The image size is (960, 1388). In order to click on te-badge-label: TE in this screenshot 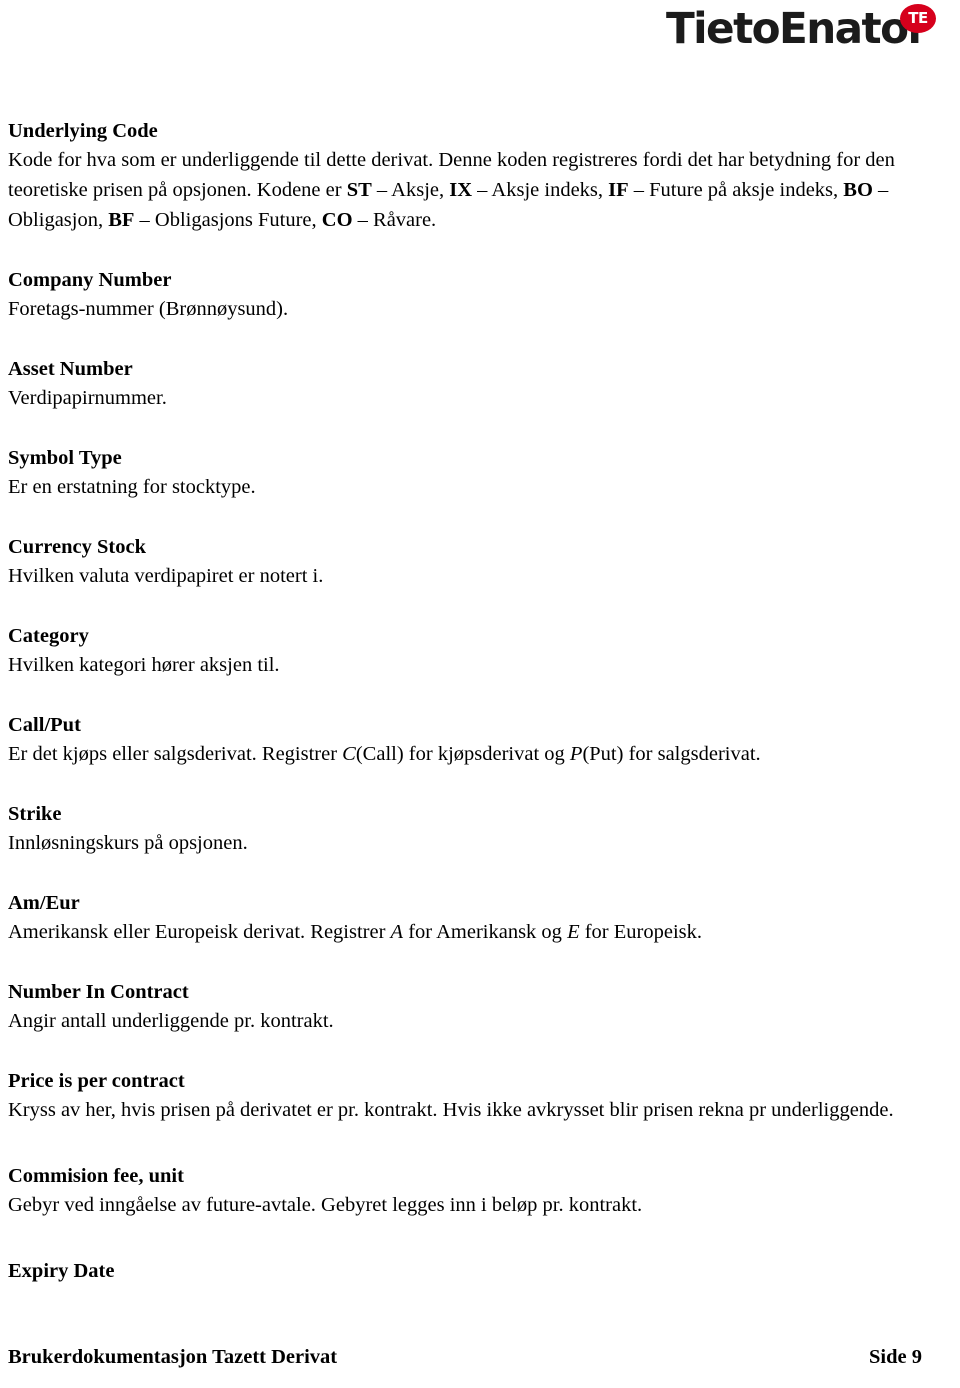, I will do `click(918, 18)`.